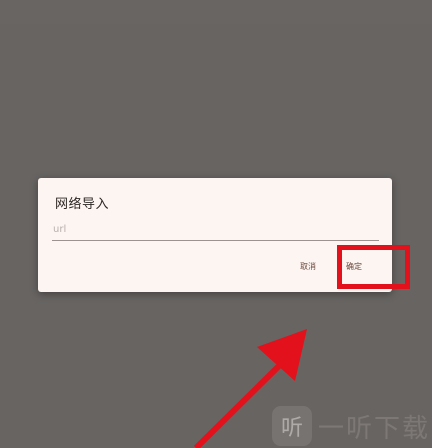  I want to click on cancel-button: 取消, so click(308, 266).